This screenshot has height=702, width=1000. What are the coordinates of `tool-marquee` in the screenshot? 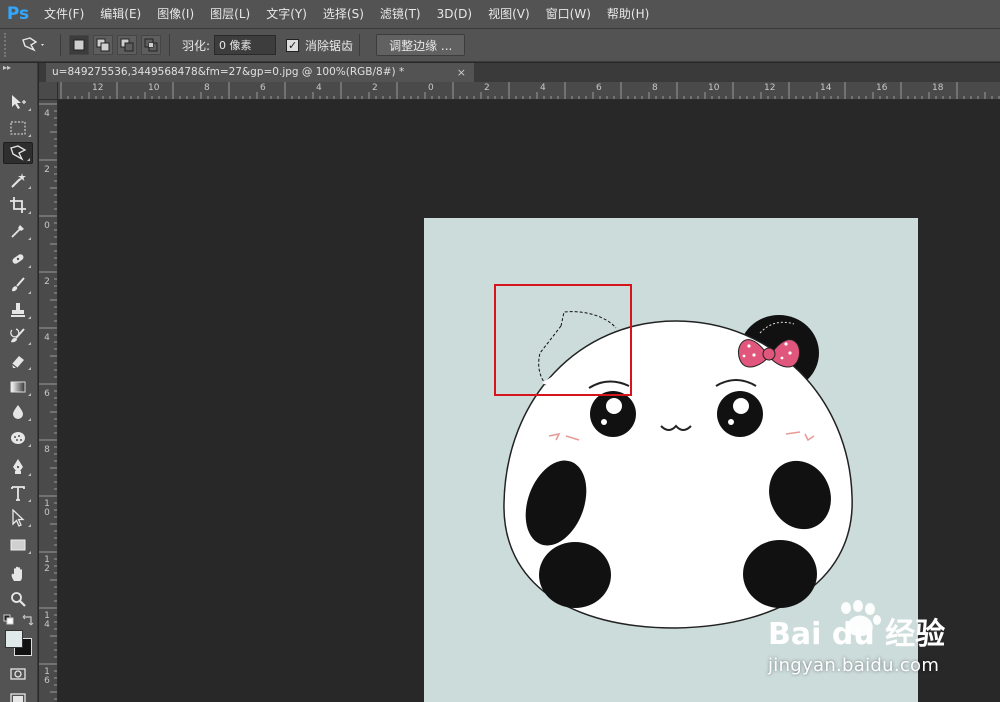 It's located at (18, 128).